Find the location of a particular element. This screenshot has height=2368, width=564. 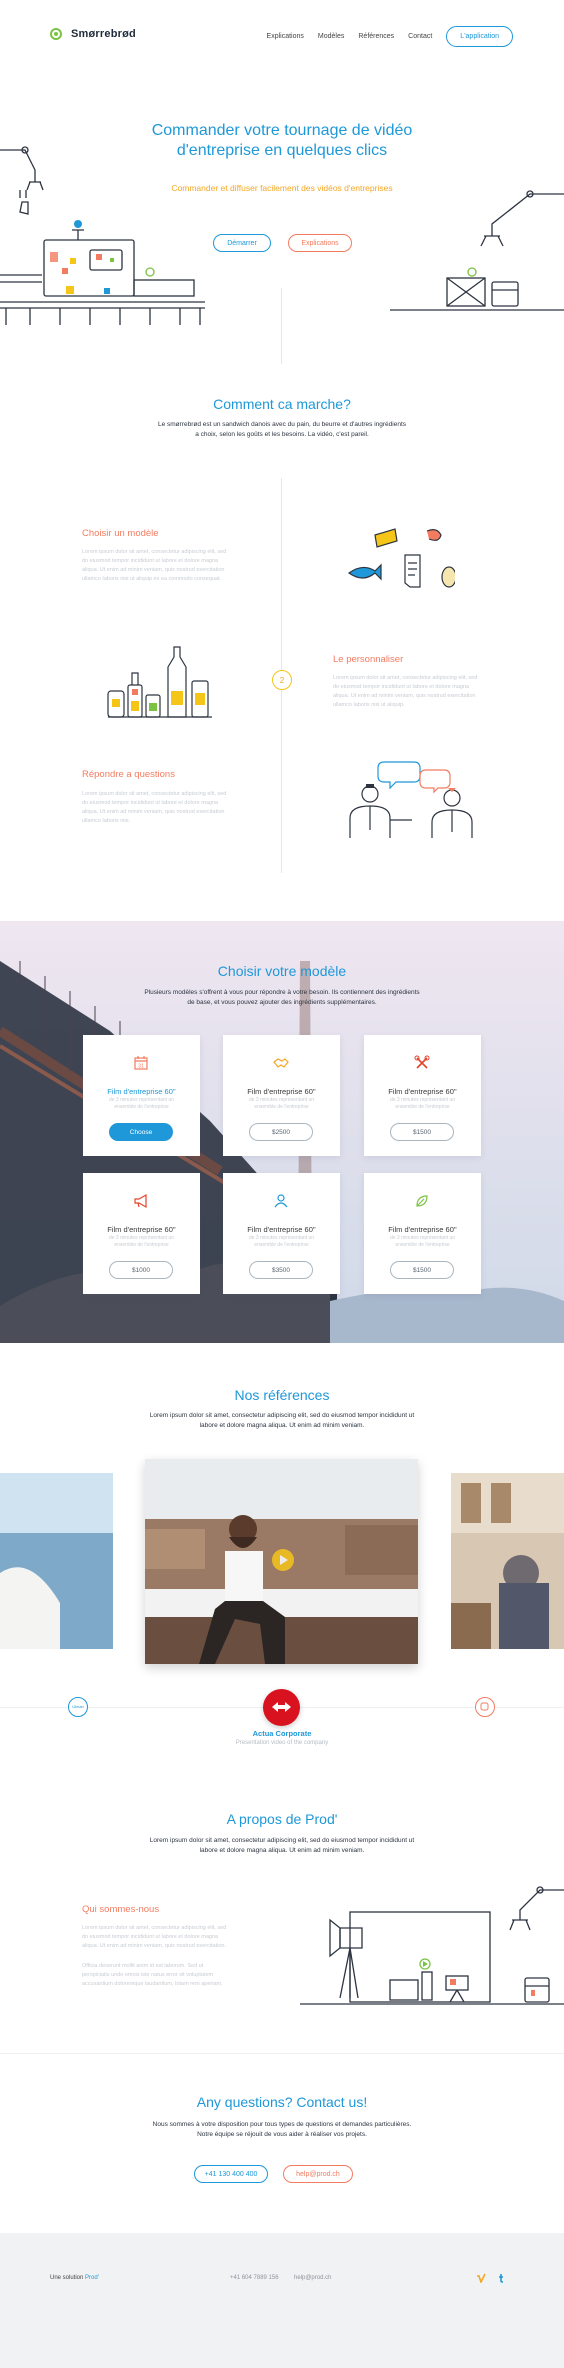

email-button: help@prod.ch is located at coordinates (318, 2174).